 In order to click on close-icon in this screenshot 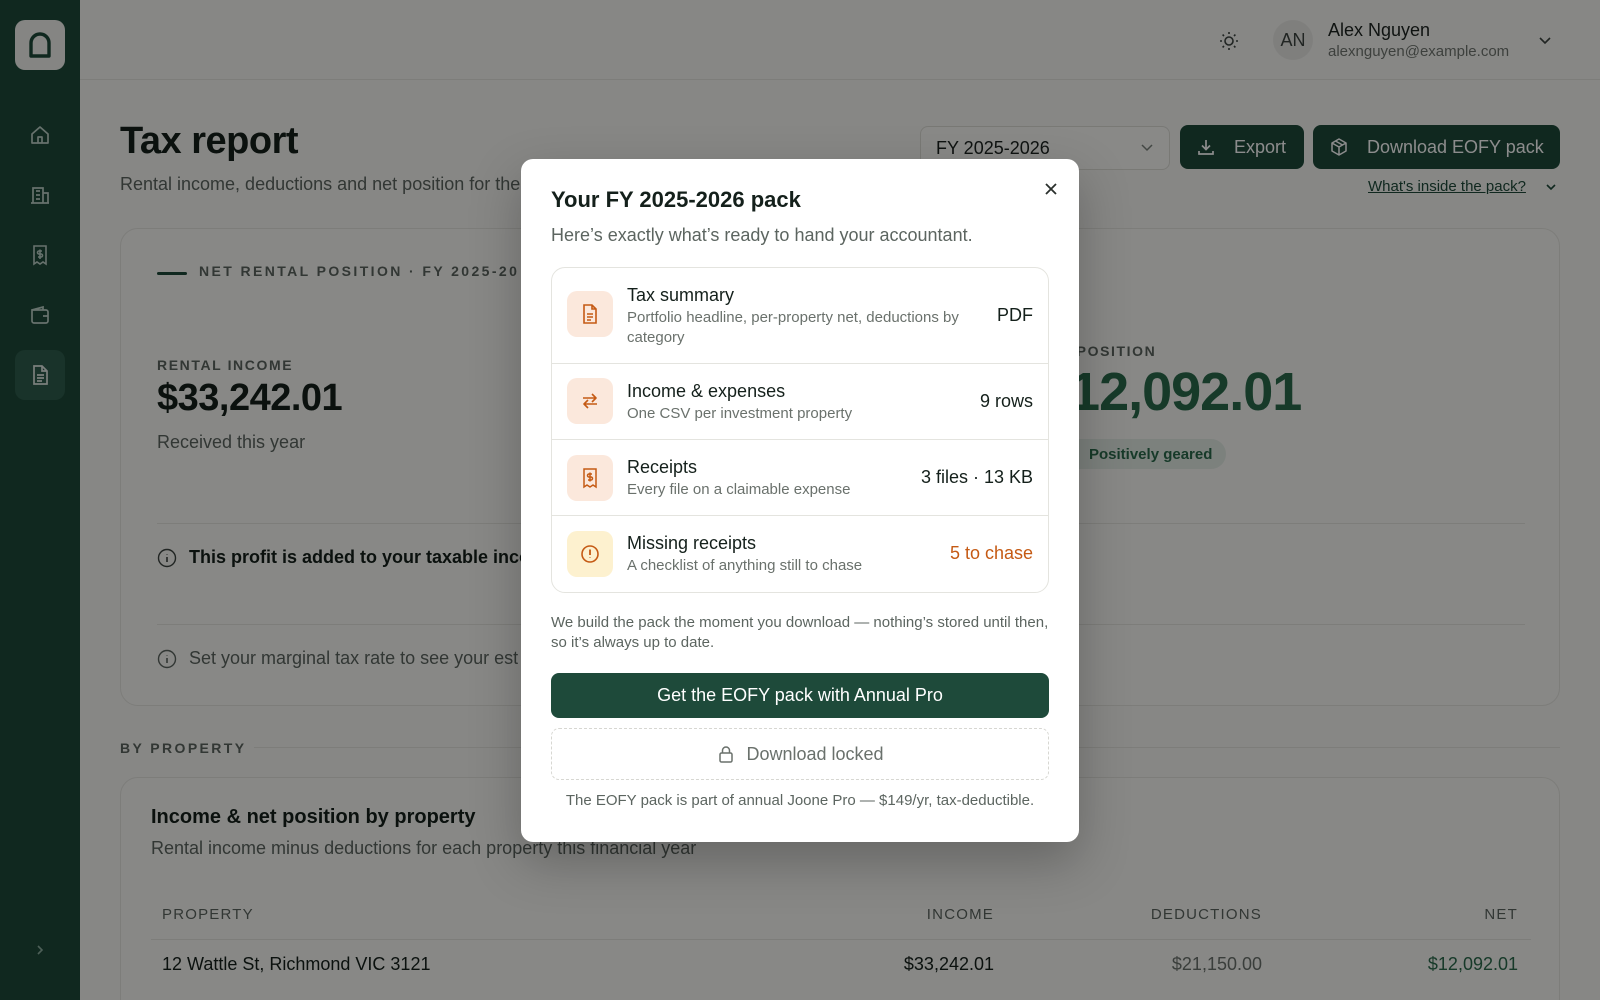, I will do `click(1051, 189)`.